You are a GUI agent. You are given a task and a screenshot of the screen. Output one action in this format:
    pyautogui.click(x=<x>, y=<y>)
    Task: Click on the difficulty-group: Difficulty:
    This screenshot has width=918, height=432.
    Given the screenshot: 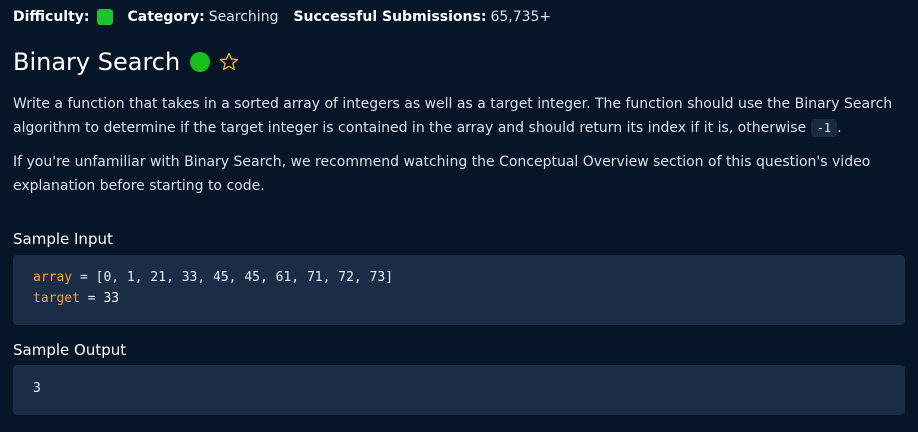 What is the action you would take?
    pyautogui.click(x=63, y=17)
    